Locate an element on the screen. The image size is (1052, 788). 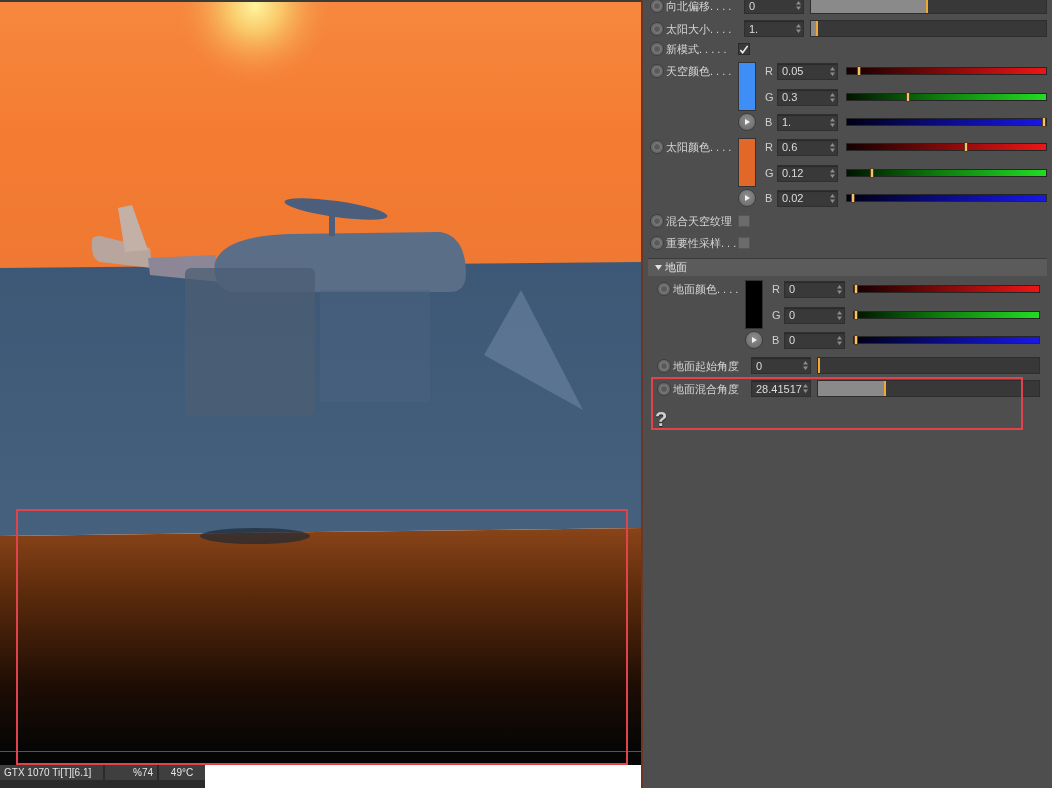
tick-icon is located at coordinates (744, 49).